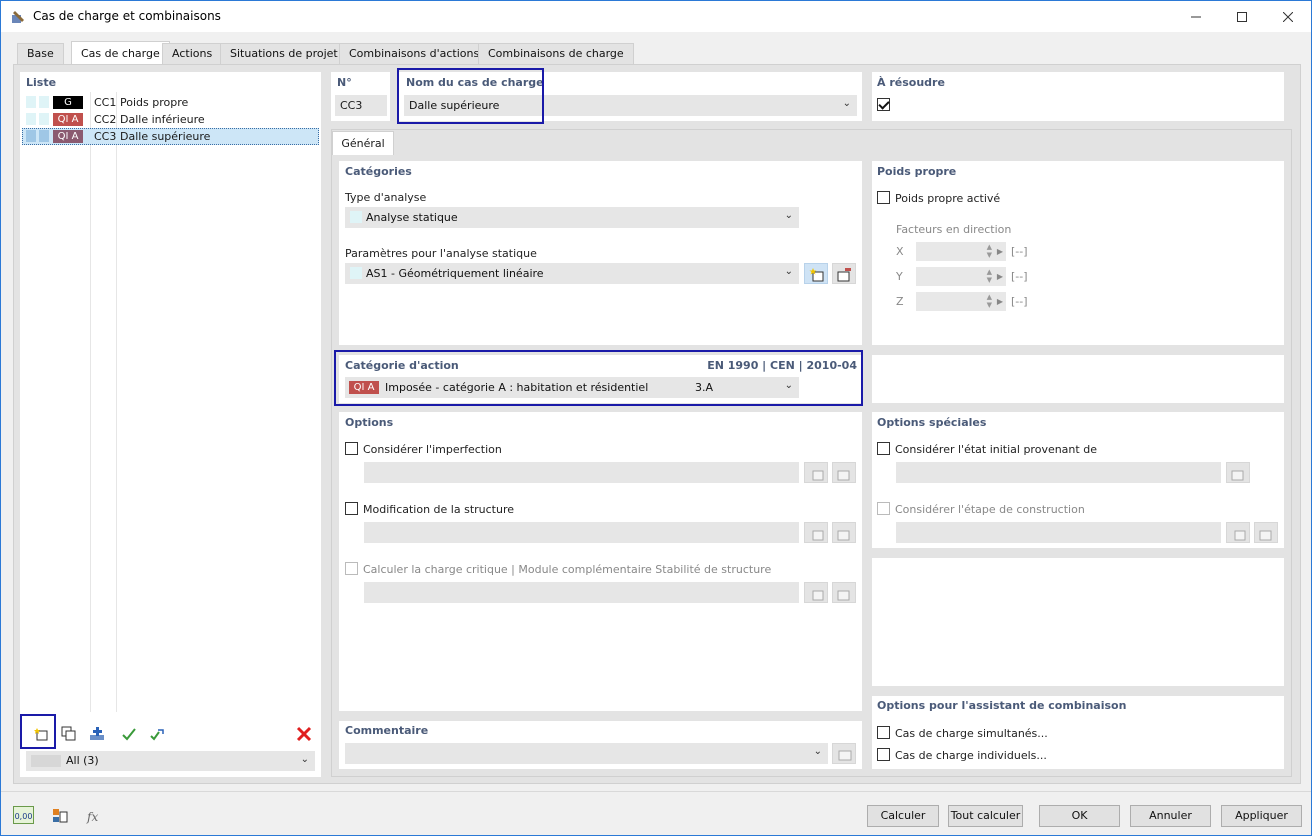  What do you see at coordinates (1261, 816) in the screenshot?
I see `apply-button: Appliquer` at bounding box center [1261, 816].